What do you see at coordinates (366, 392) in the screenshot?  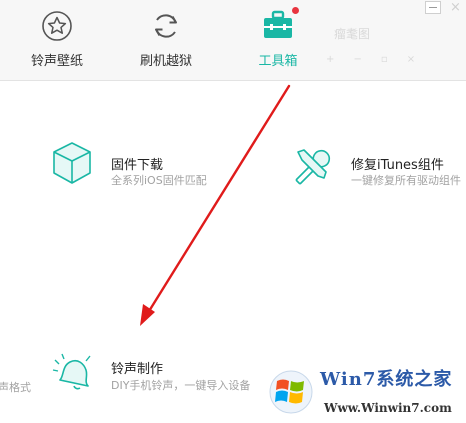 I see `watermark: Win7系统之家 Www.Winwin7.com` at bounding box center [366, 392].